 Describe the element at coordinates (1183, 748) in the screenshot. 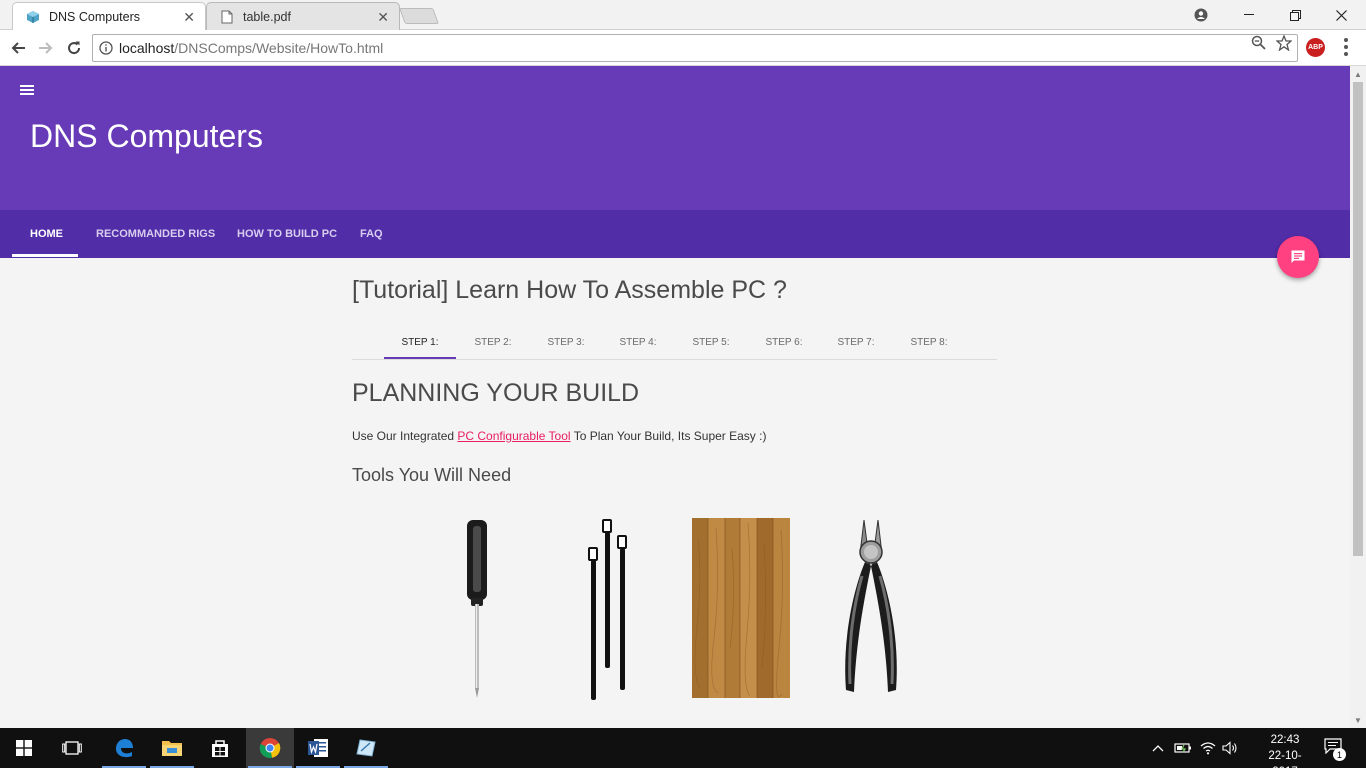

I see `battery-icon` at that location.